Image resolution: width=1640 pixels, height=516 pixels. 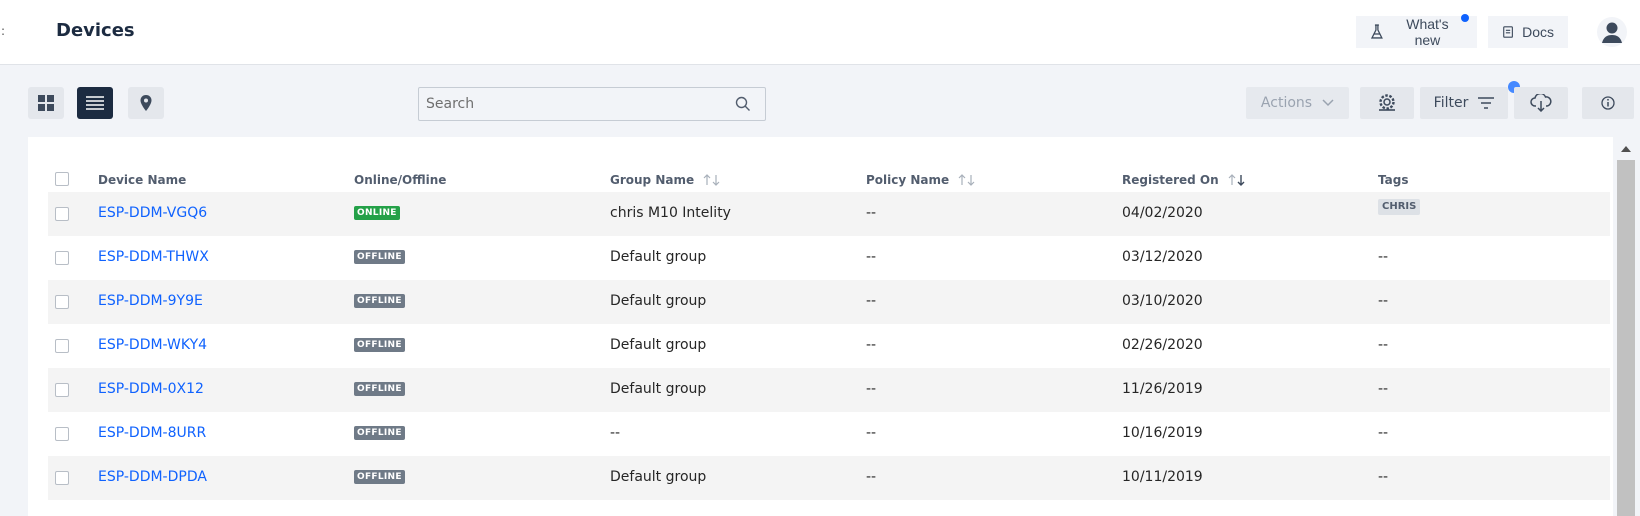 What do you see at coordinates (152, 477) in the screenshot?
I see `device-name-link: ESP-DDM-DPDA` at bounding box center [152, 477].